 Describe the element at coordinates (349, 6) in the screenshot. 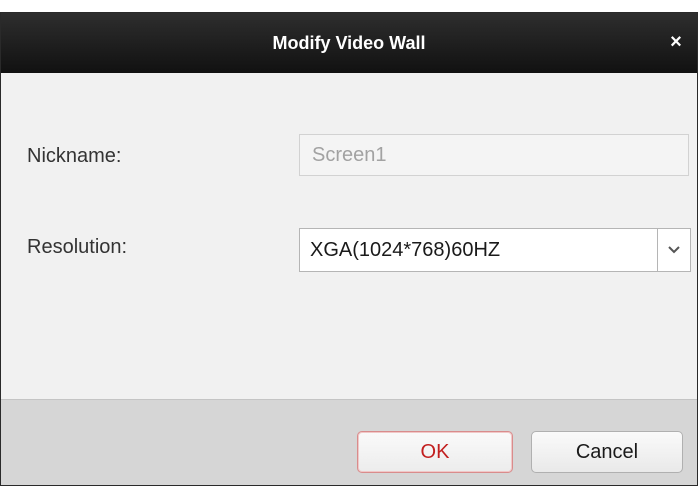

I see `background-strip` at that location.